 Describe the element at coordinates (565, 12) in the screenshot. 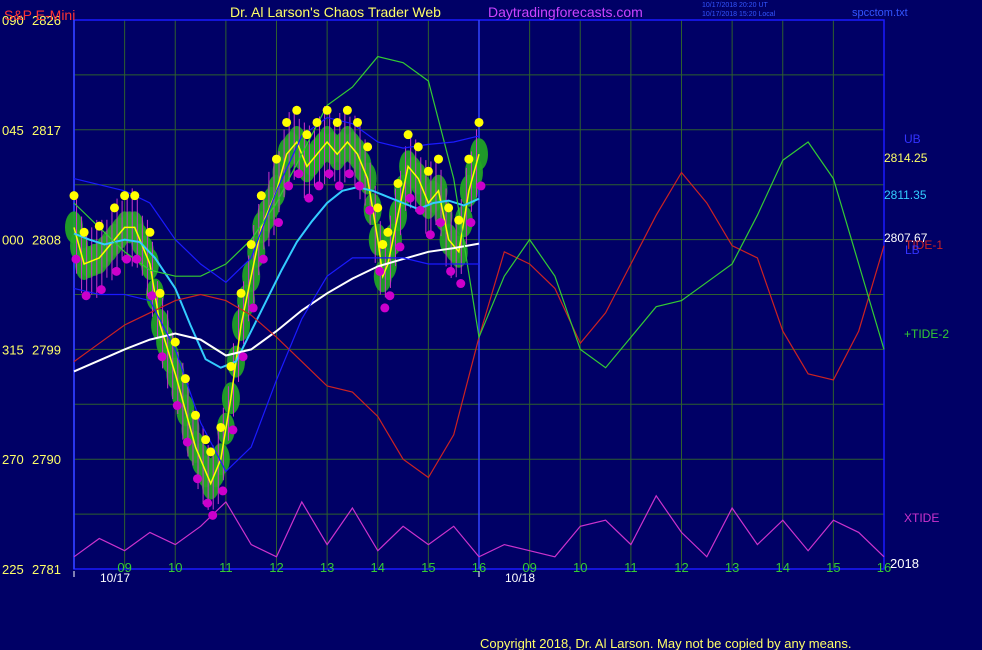

I see `site-link: Daytradingforecasts.com` at that location.